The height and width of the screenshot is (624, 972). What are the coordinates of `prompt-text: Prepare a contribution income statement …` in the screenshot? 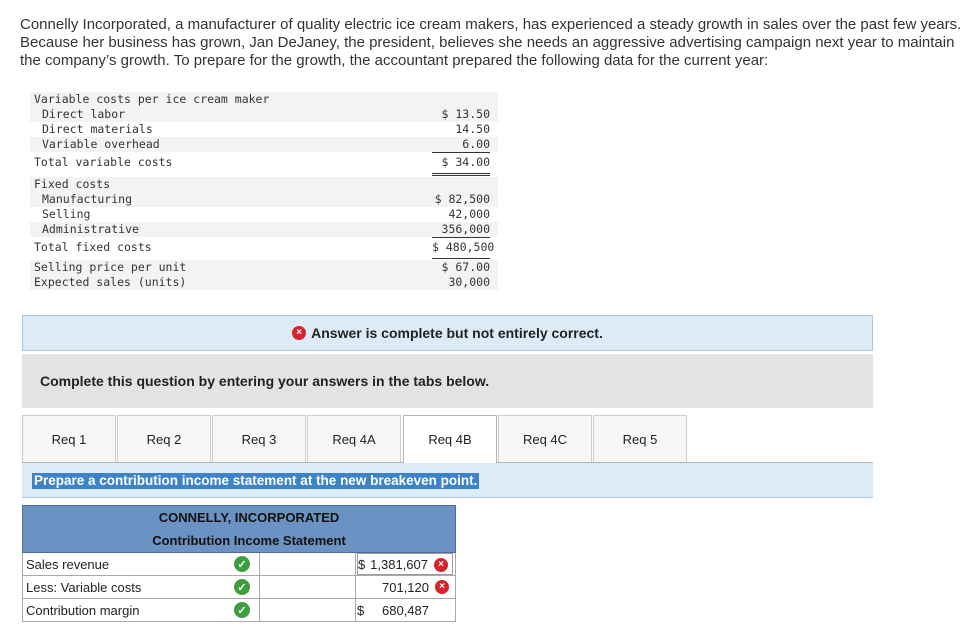 It's located at (256, 481).